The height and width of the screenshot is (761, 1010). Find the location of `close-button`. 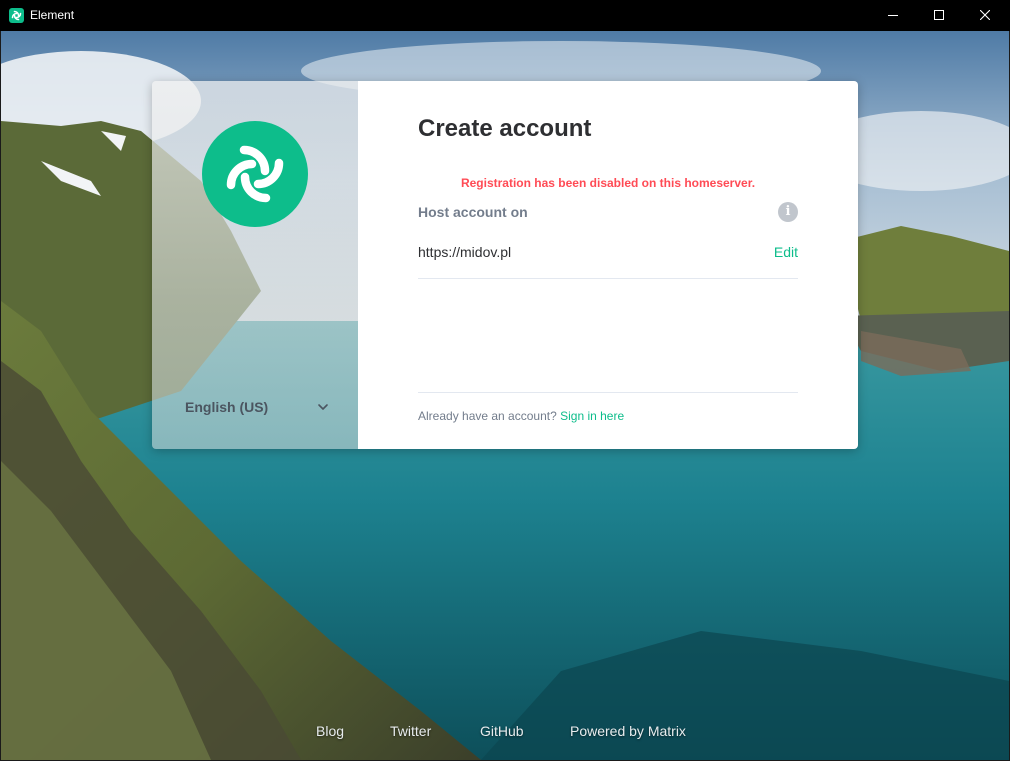

close-button is located at coordinates (985, 15).